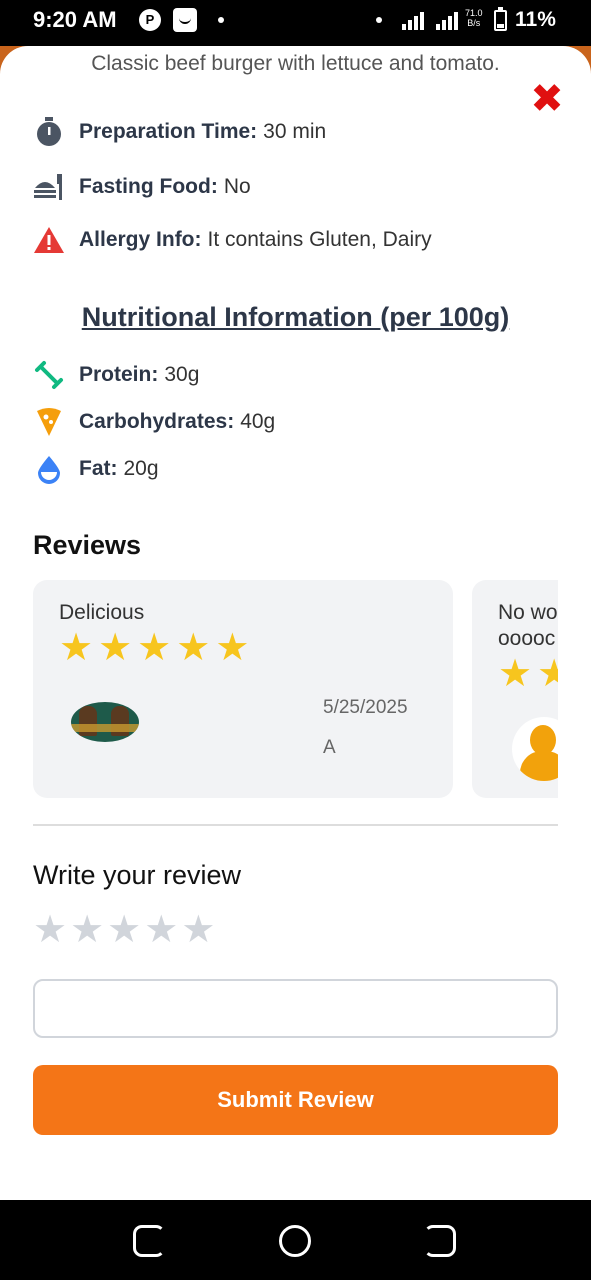 The width and height of the screenshot is (591, 1280). I want to click on preparation-time-row: Preparation Time: 30 min, so click(179, 132).